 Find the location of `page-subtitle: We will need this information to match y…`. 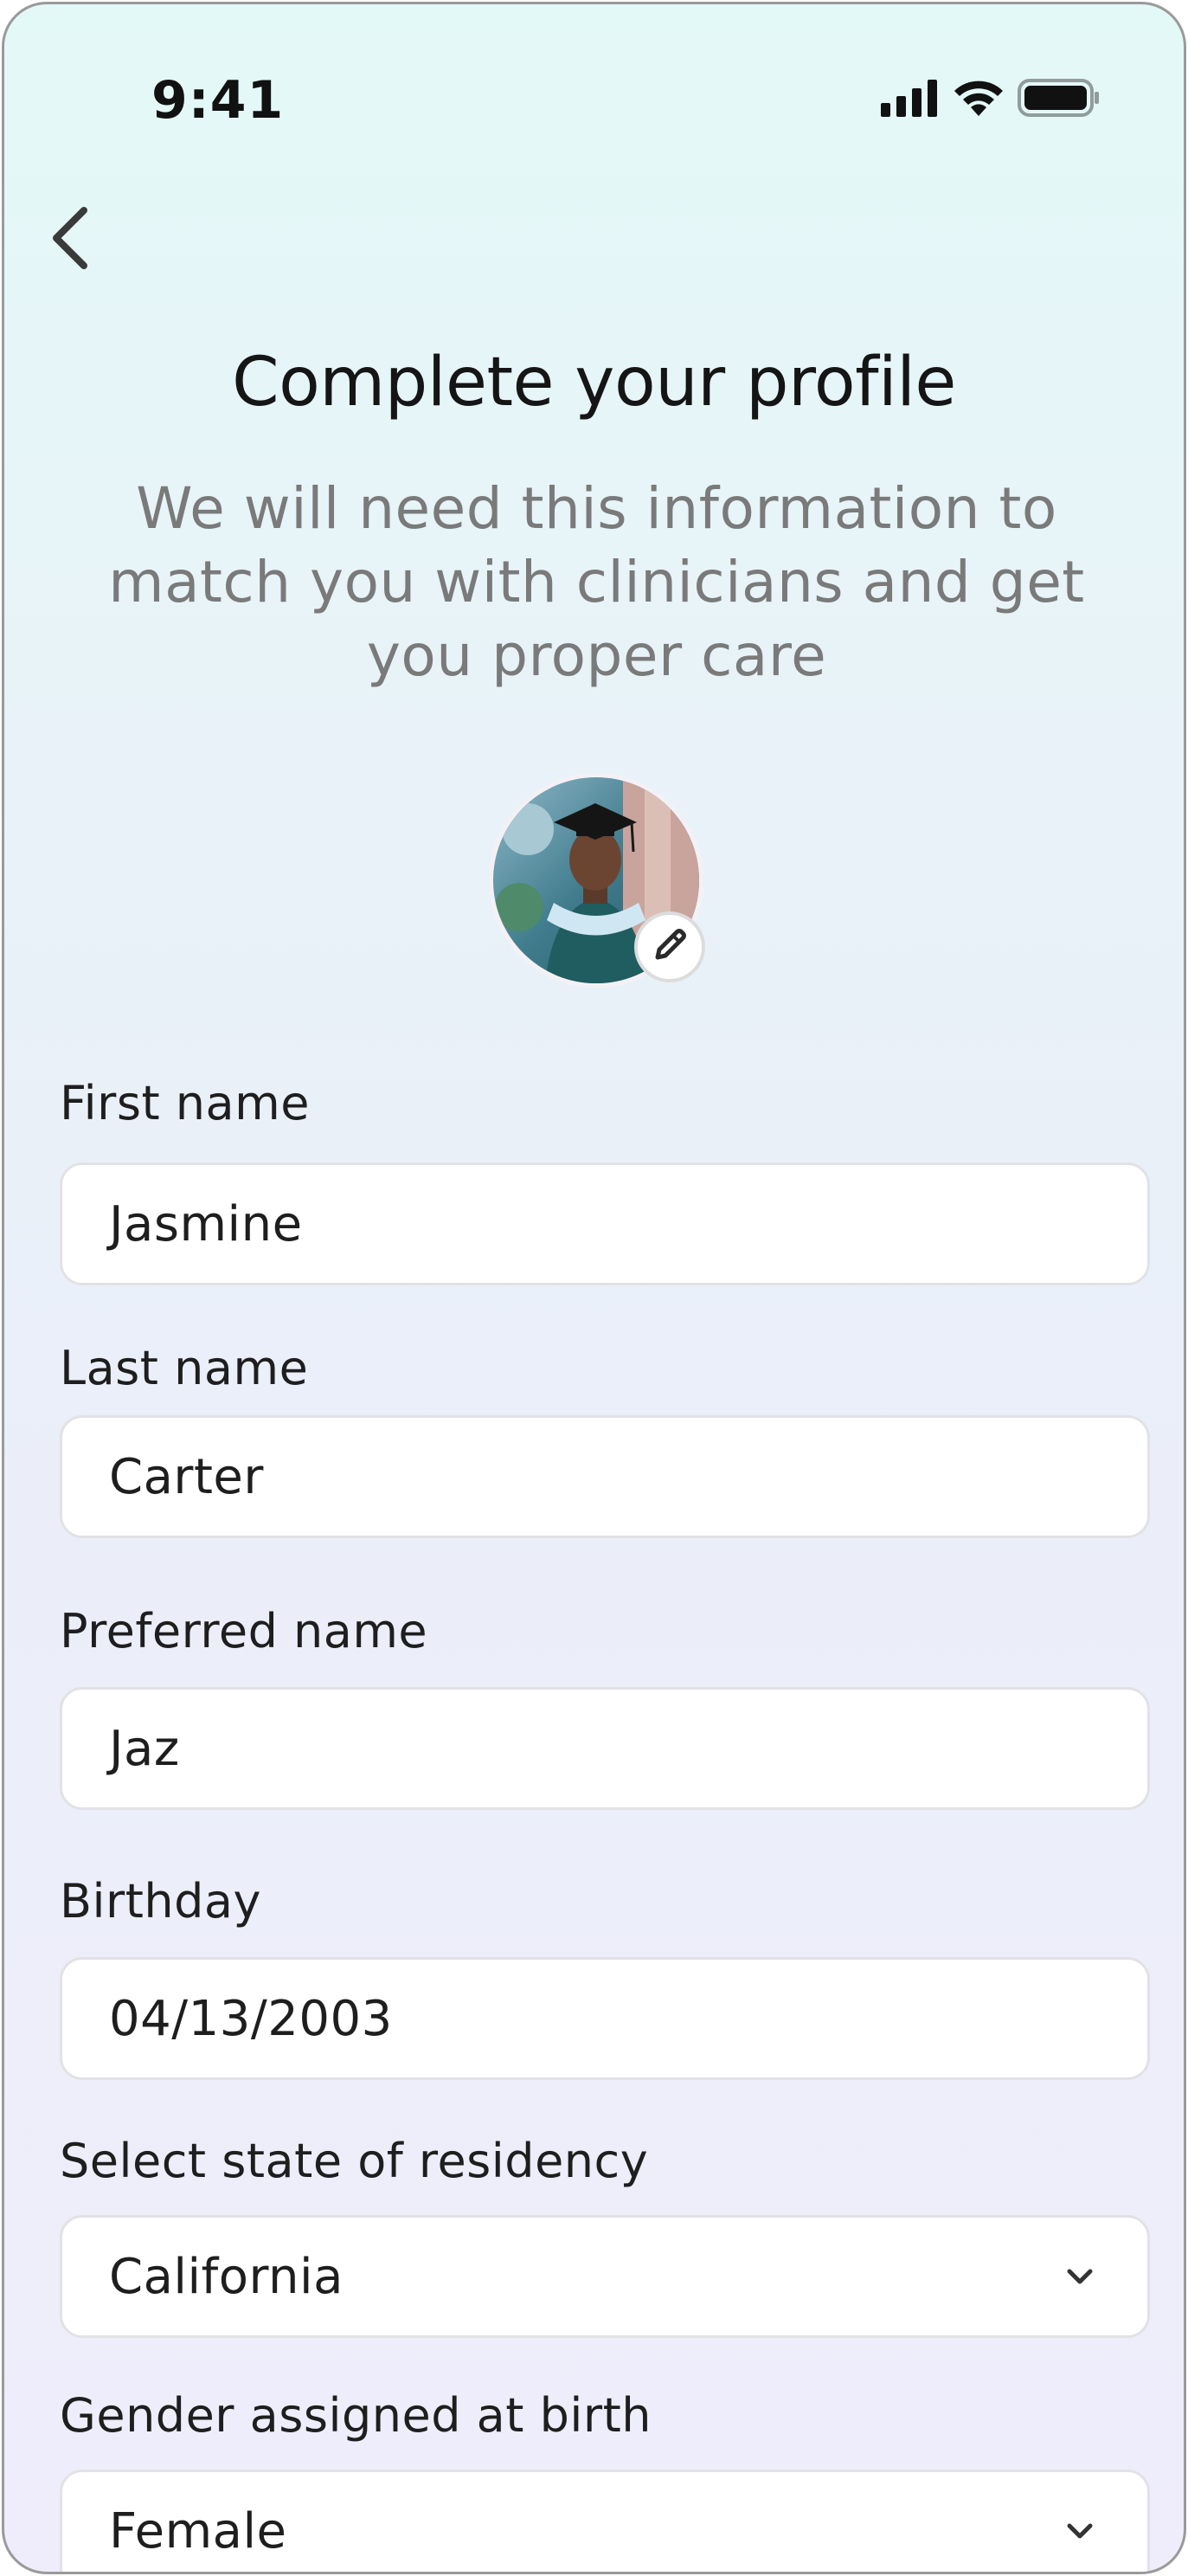

page-subtitle: We will need this information to match y… is located at coordinates (596, 582).